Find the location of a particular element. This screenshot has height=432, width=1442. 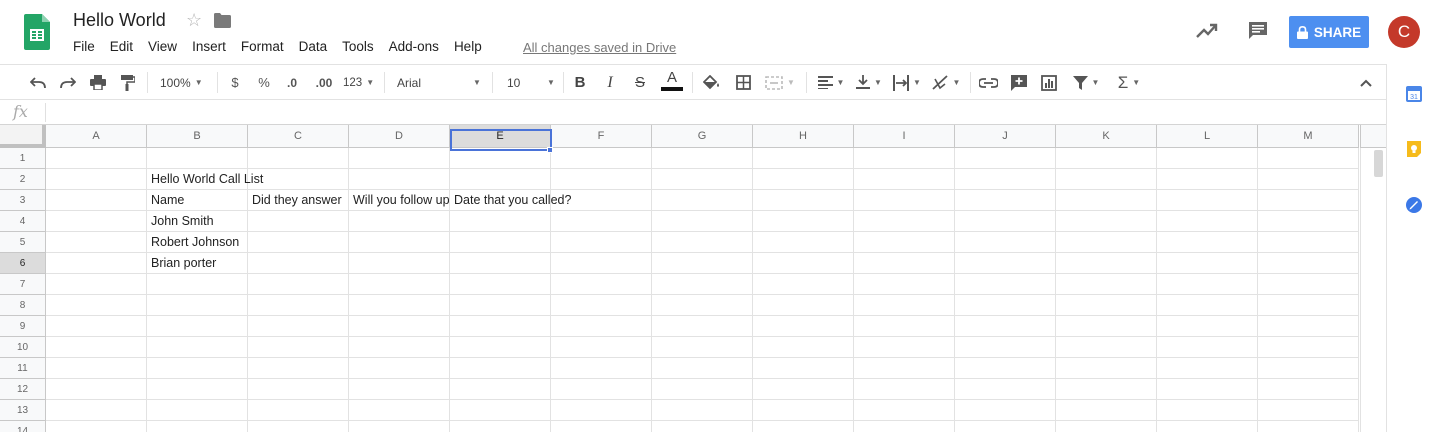

cell-j8 is located at coordinates (1005, 305).